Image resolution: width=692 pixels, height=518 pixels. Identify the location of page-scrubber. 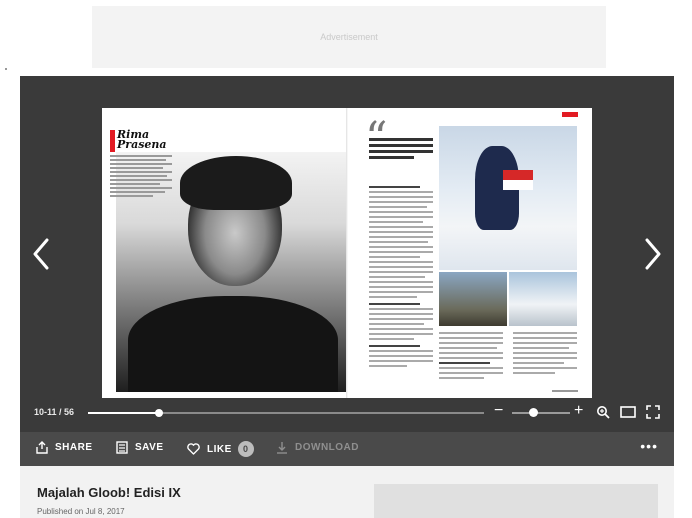
(286, 413).